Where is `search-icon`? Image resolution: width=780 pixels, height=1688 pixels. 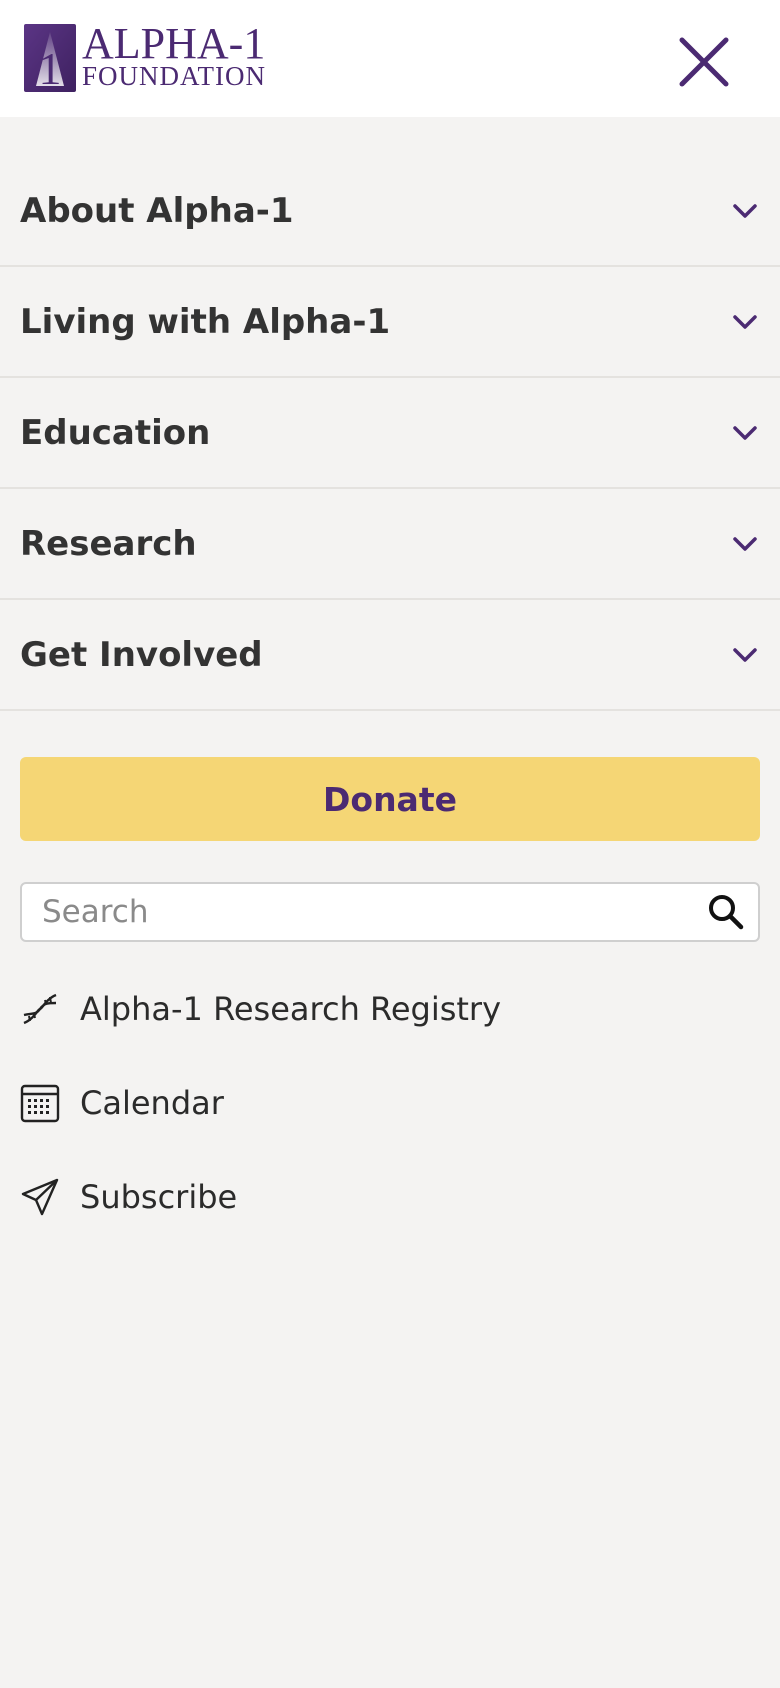 search-icon is located at coordinates (726, 912).